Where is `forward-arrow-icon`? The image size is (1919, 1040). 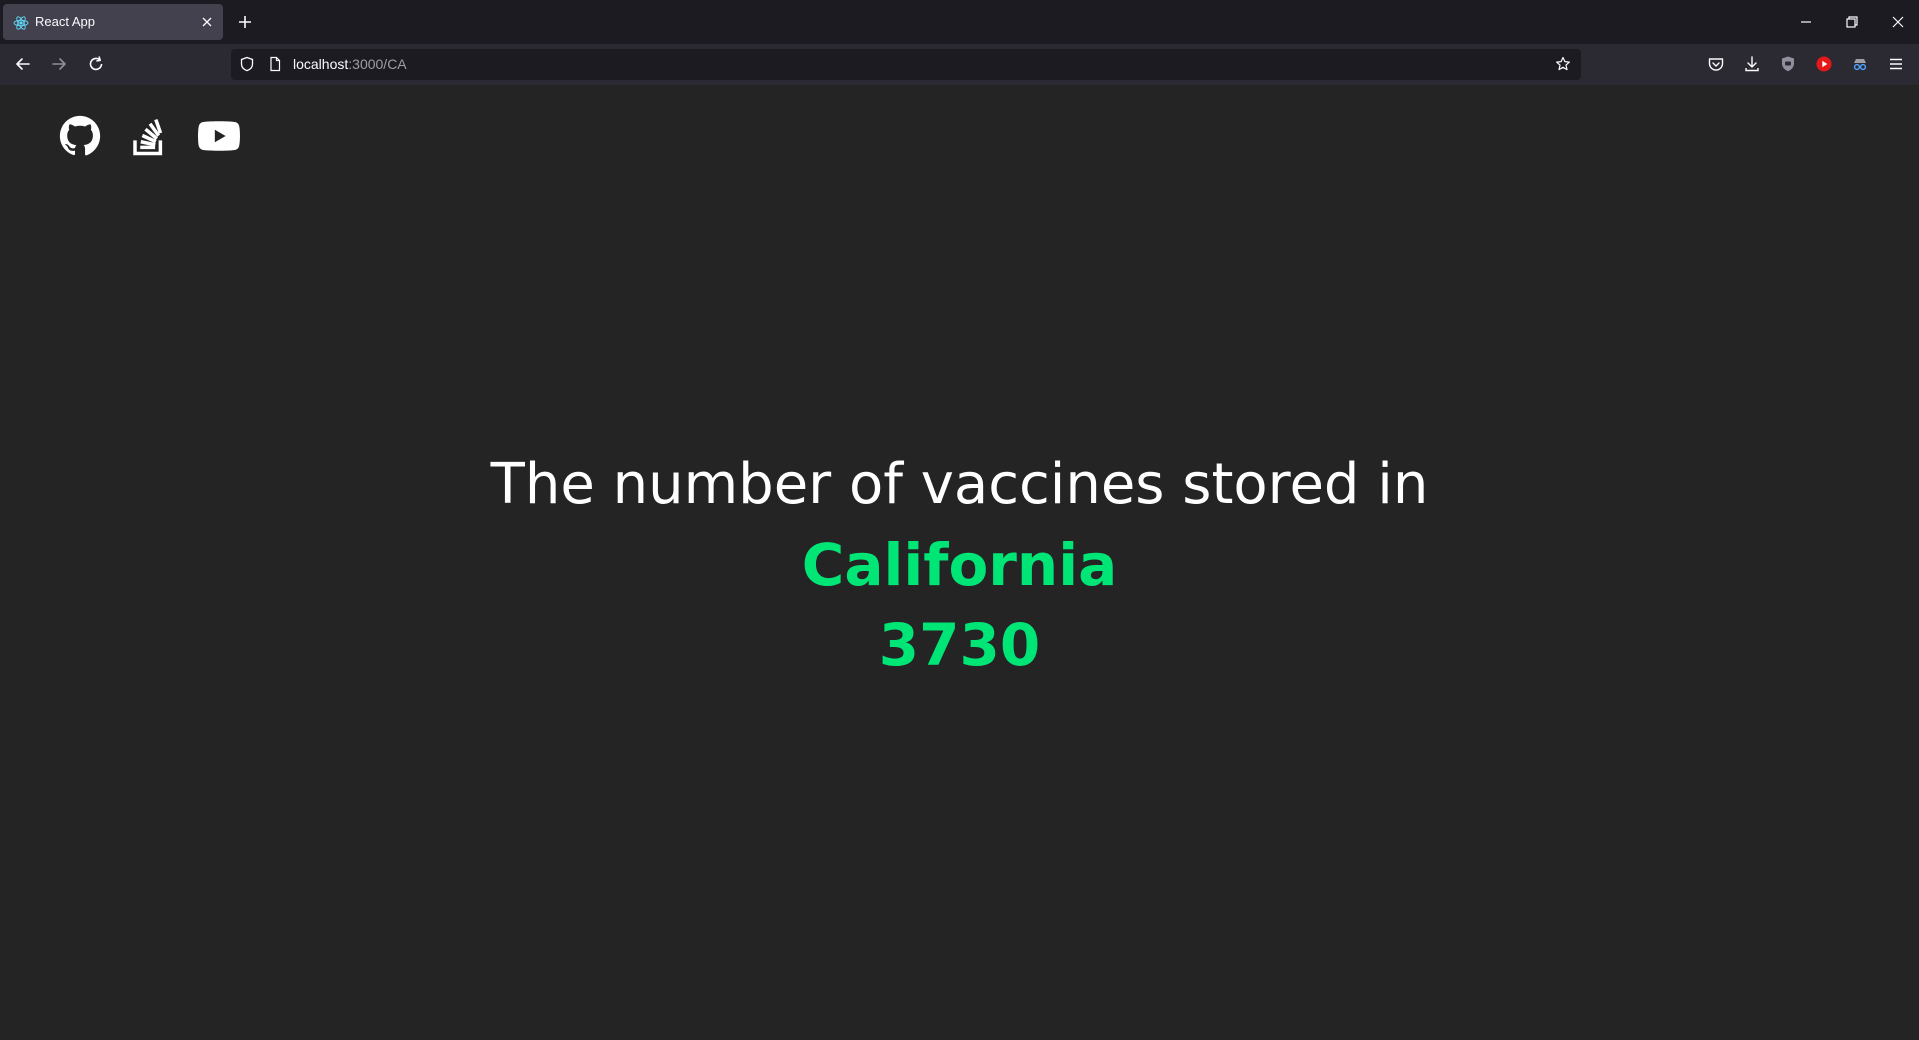 forward-arrow-icon is located at coordinates (59, 64).